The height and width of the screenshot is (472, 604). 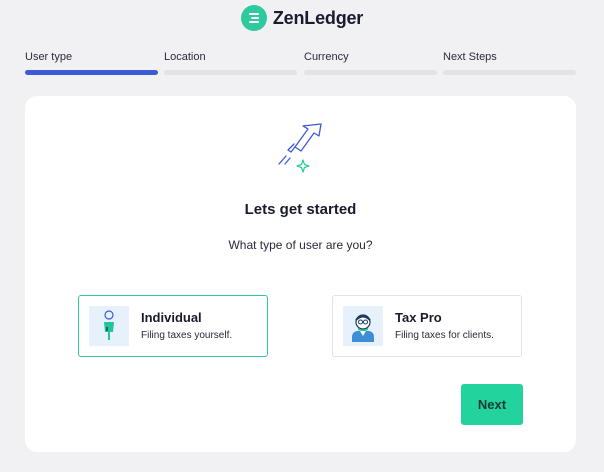 I want to click on step-label: Location, so click(x=185, y=57).